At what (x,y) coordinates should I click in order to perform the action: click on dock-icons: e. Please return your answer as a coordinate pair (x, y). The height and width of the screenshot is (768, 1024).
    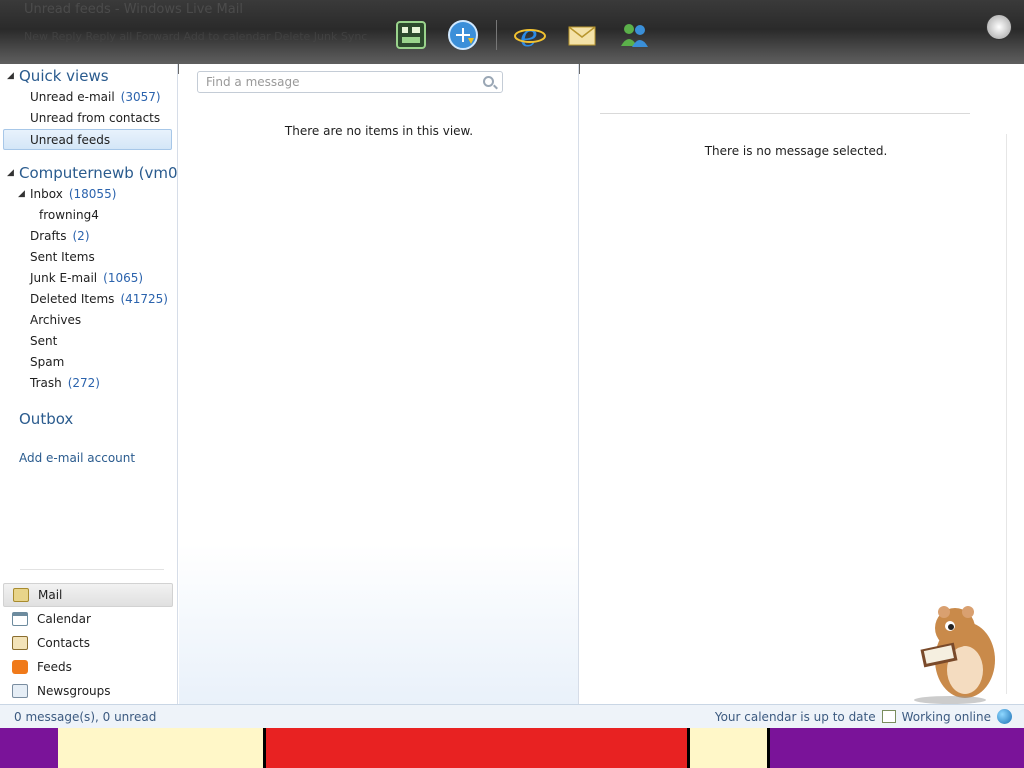
    Looking at the image, I should click on (522, 35).